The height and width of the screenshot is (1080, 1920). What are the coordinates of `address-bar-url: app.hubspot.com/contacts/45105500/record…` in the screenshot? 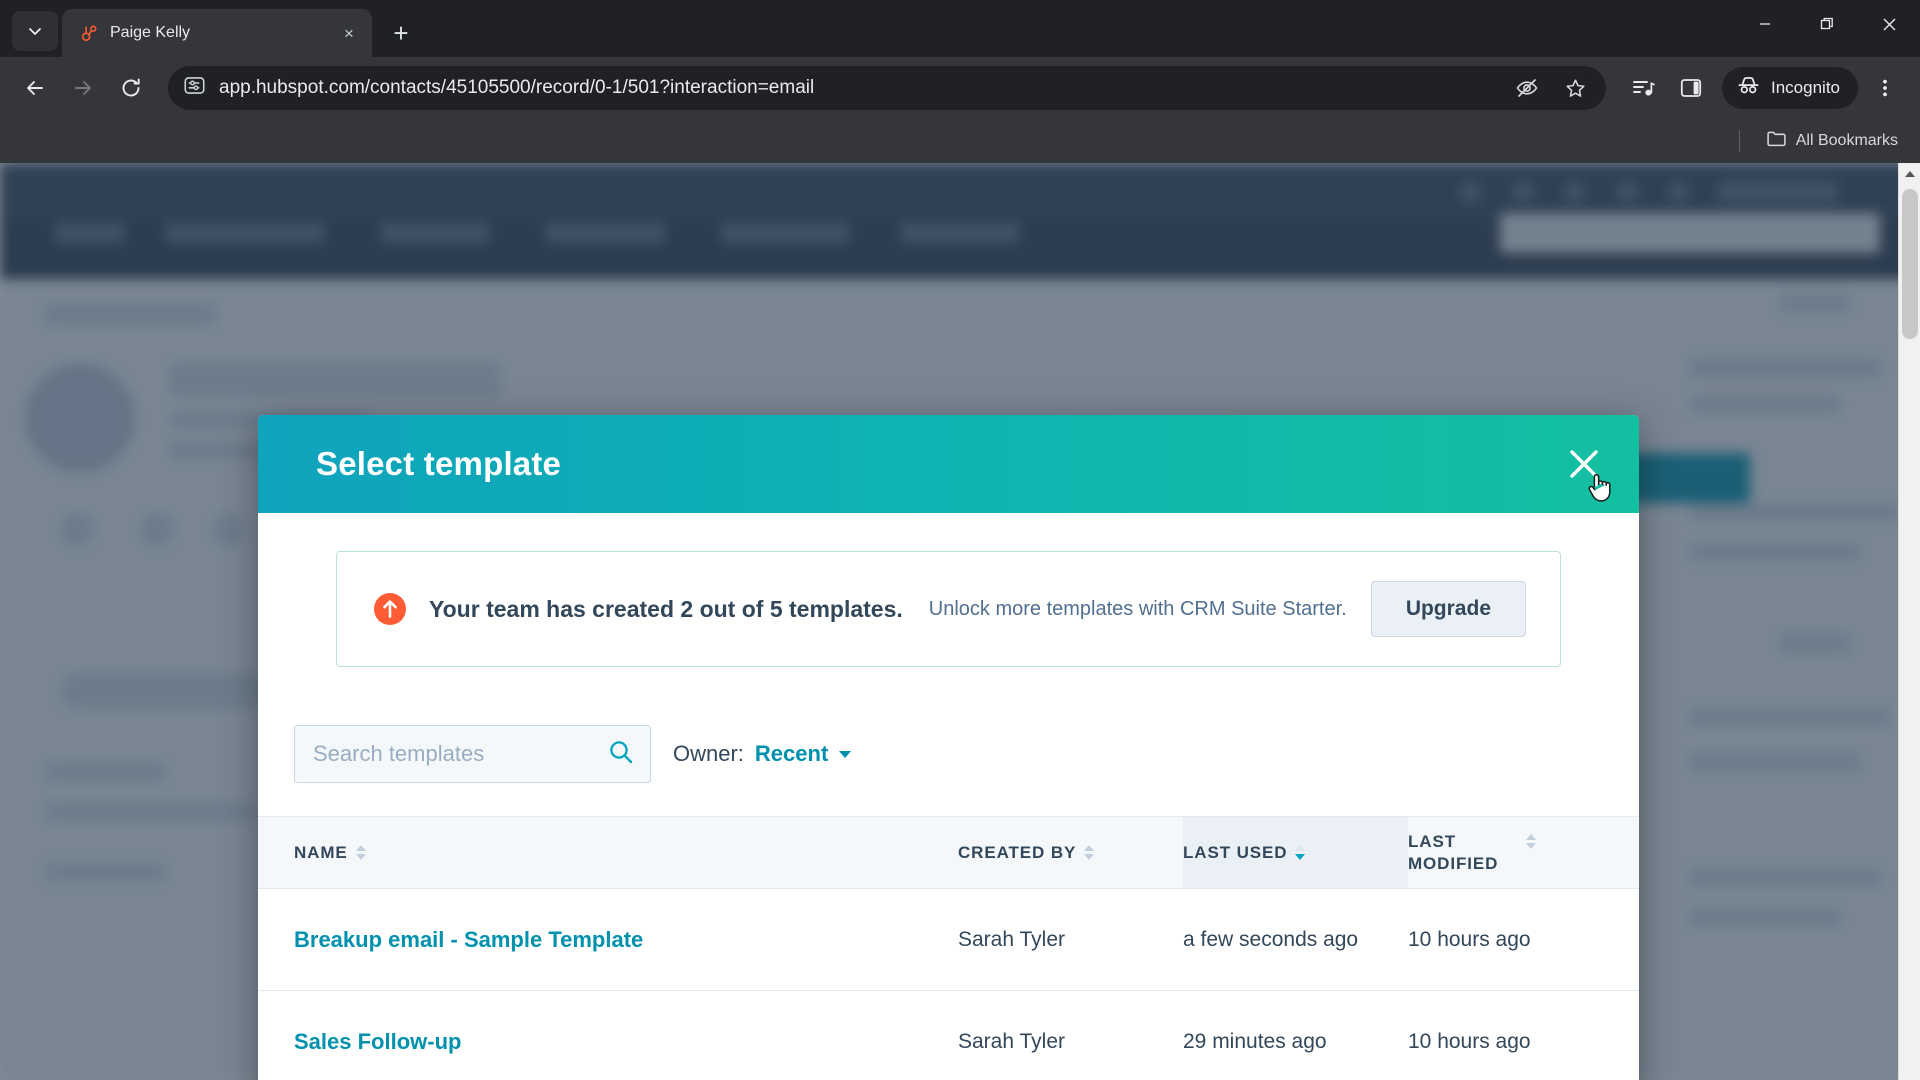 It's located at (517, 87).